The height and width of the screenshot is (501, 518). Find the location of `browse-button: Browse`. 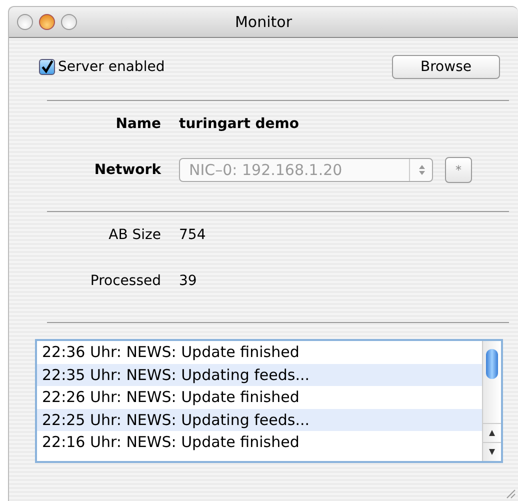

browse-button: Browse is located at coordinates (446, 67).